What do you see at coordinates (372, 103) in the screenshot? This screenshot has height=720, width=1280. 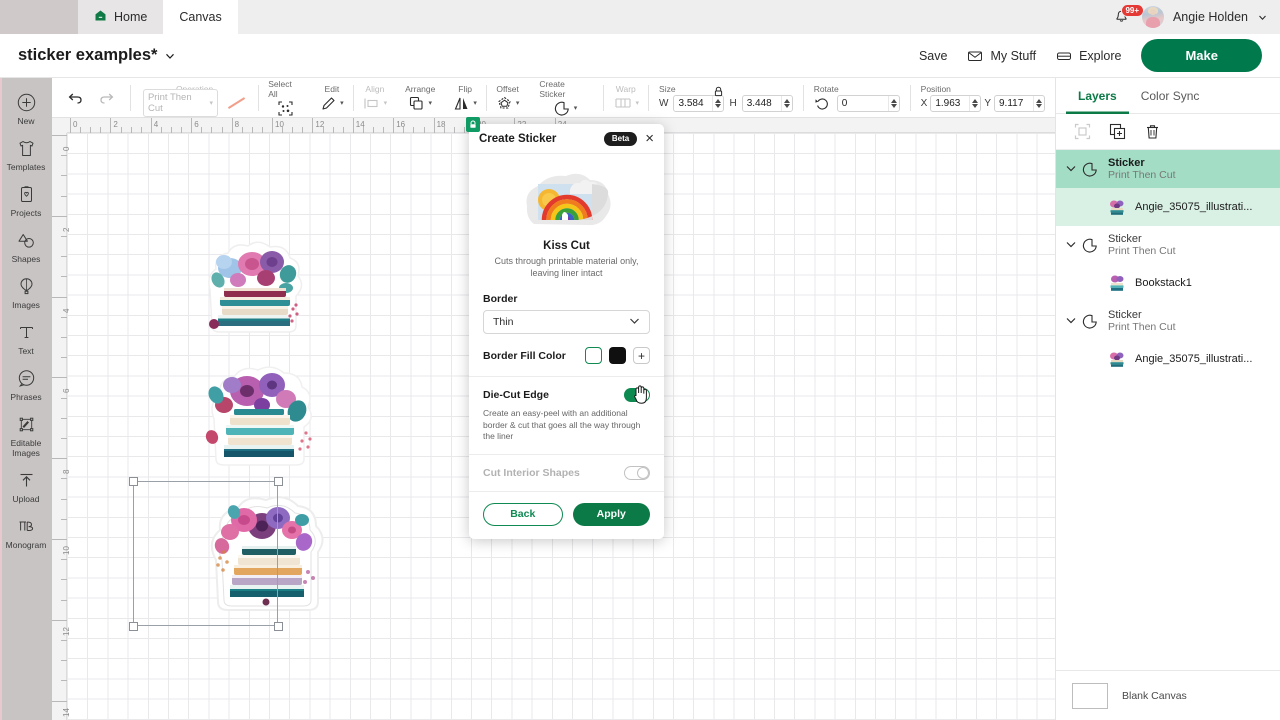 I see `align-icon` at bounding box center [372, 103].